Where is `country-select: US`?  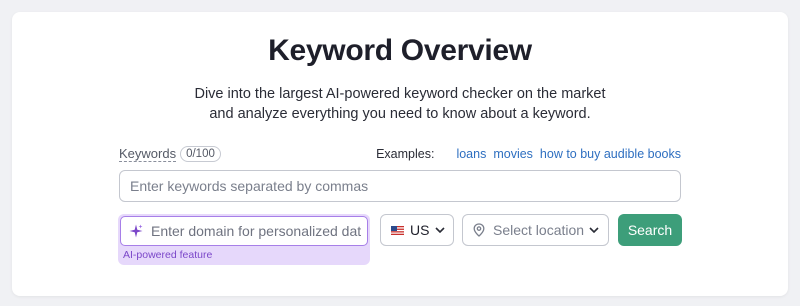
country-select: US is located at coordinates (417, 230).